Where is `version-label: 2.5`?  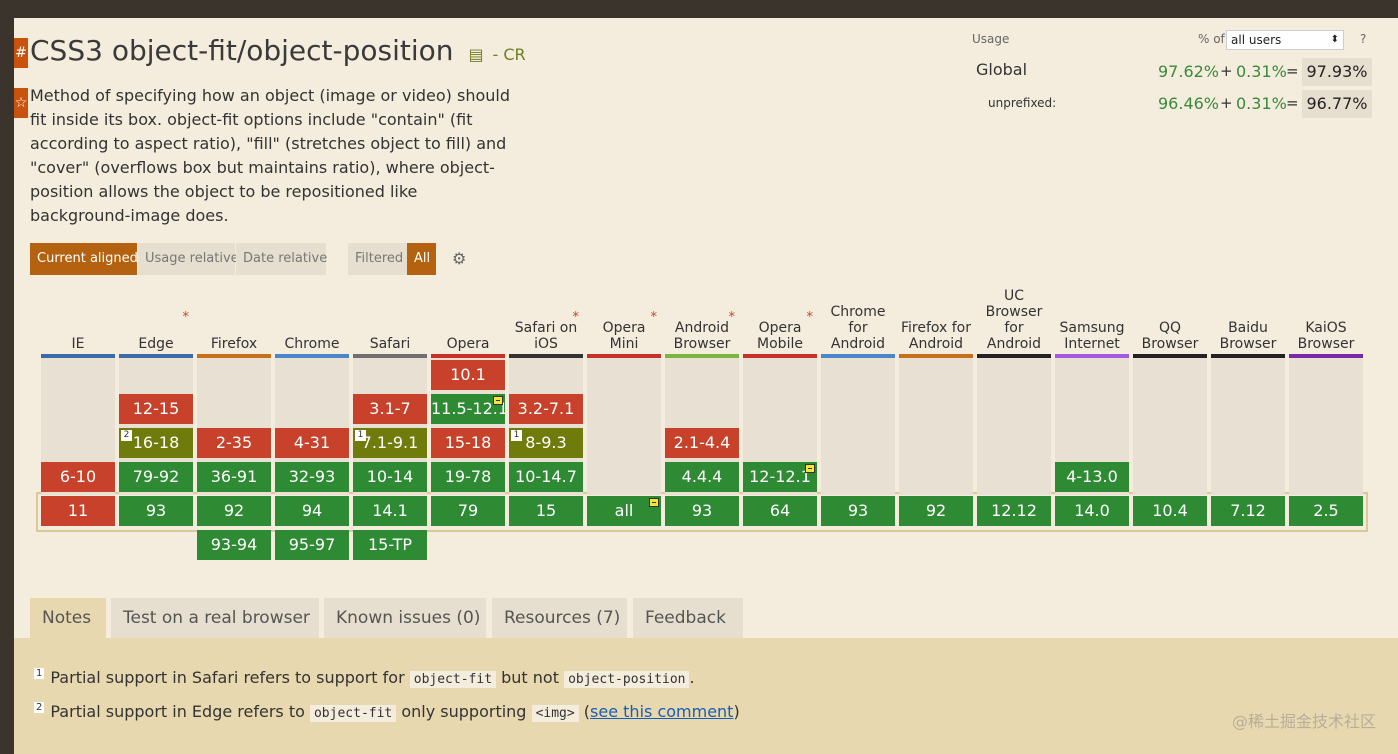 version-label: 2.5 is located at coordinates (1326, 510).